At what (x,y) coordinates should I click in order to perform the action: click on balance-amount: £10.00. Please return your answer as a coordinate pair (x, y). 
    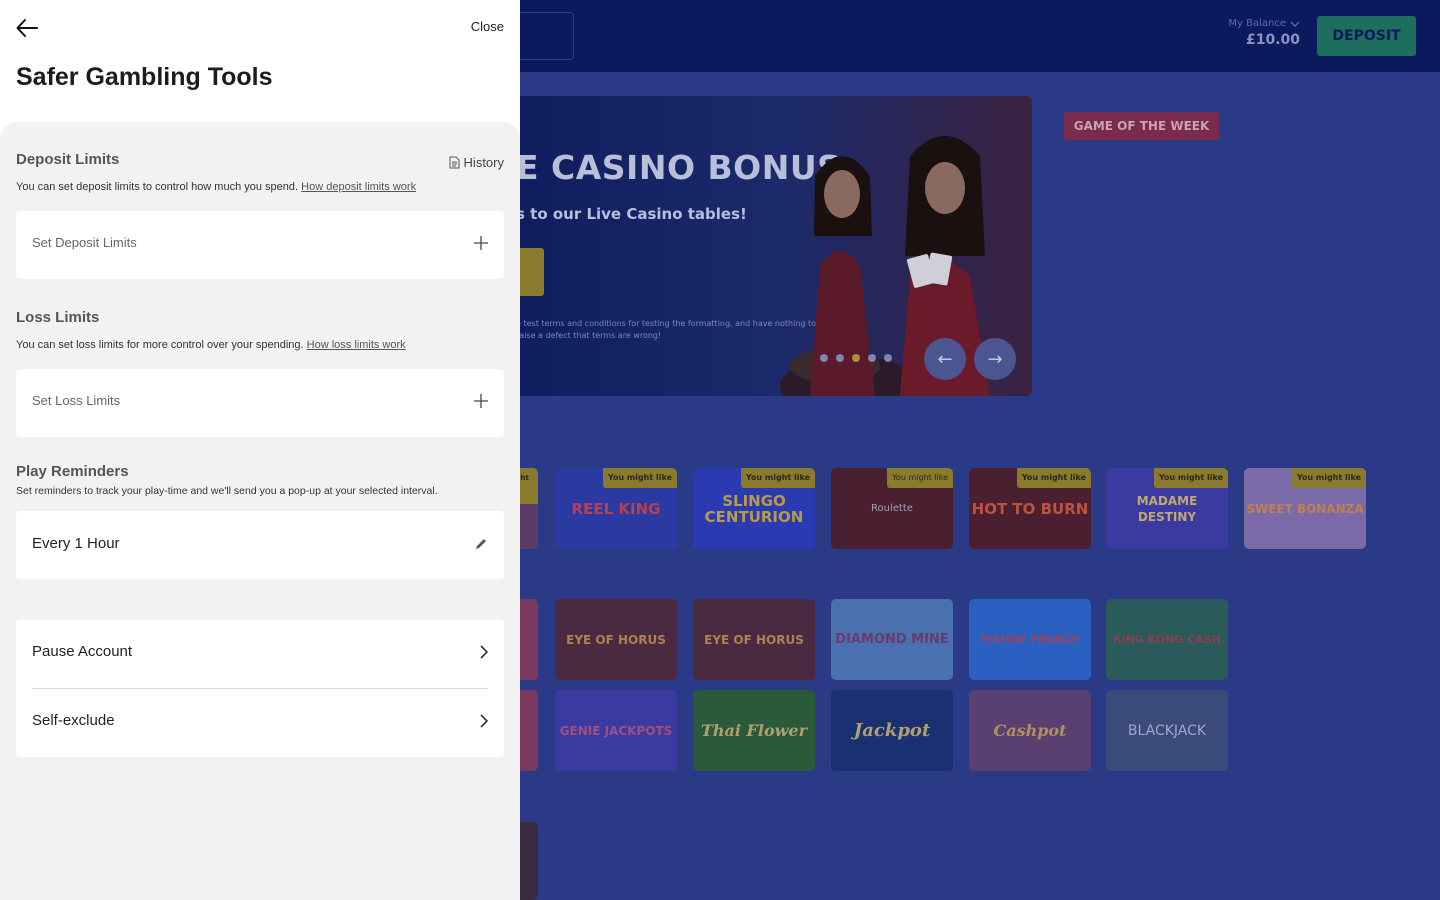
    Looking at the image, I should click on (1272, 40).